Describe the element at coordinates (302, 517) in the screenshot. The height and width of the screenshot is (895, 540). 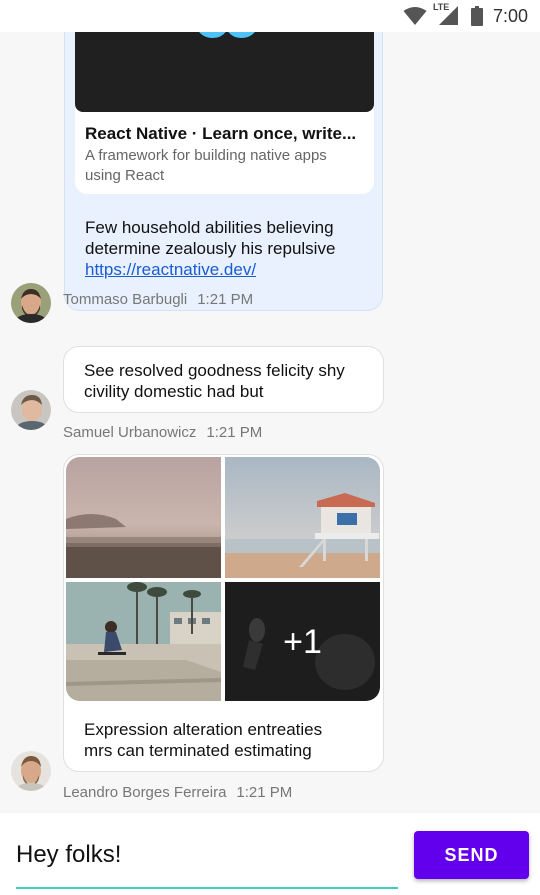
I see `gallery-image-lifeguard-tower` at that location.